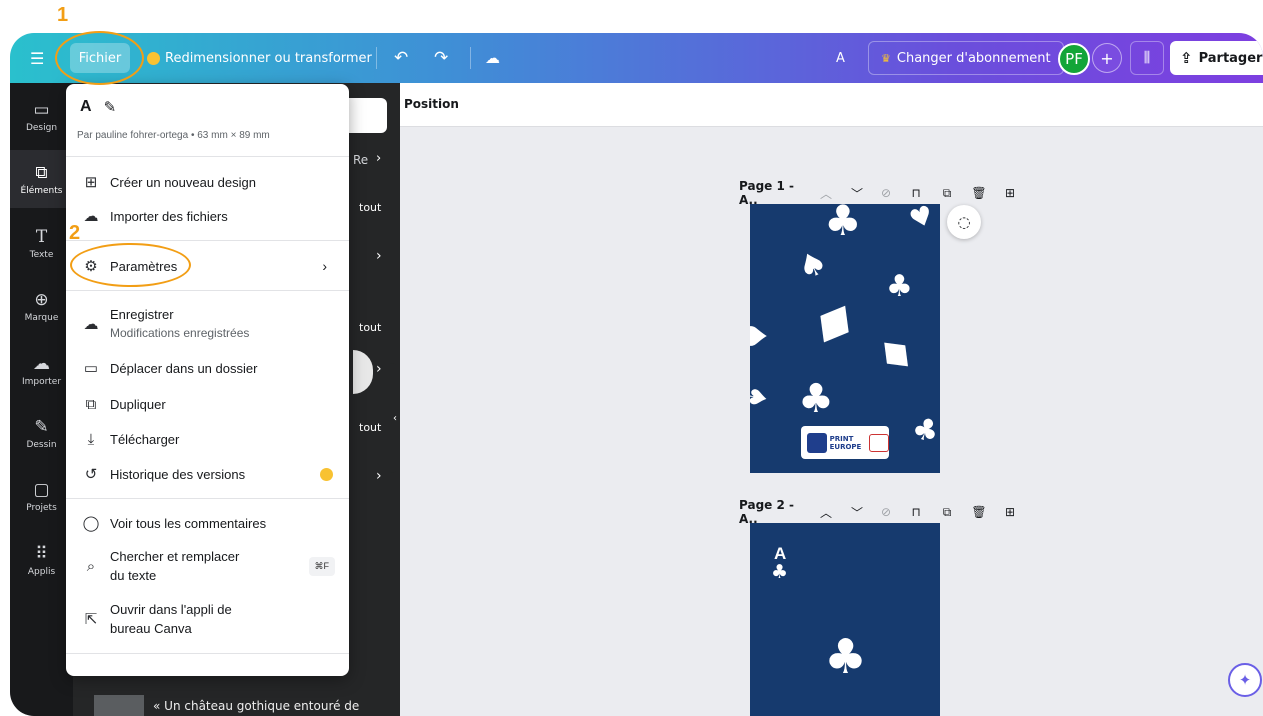  I want to click on page-2-card: A ♣ ♣ ♣, so click(845, 619).